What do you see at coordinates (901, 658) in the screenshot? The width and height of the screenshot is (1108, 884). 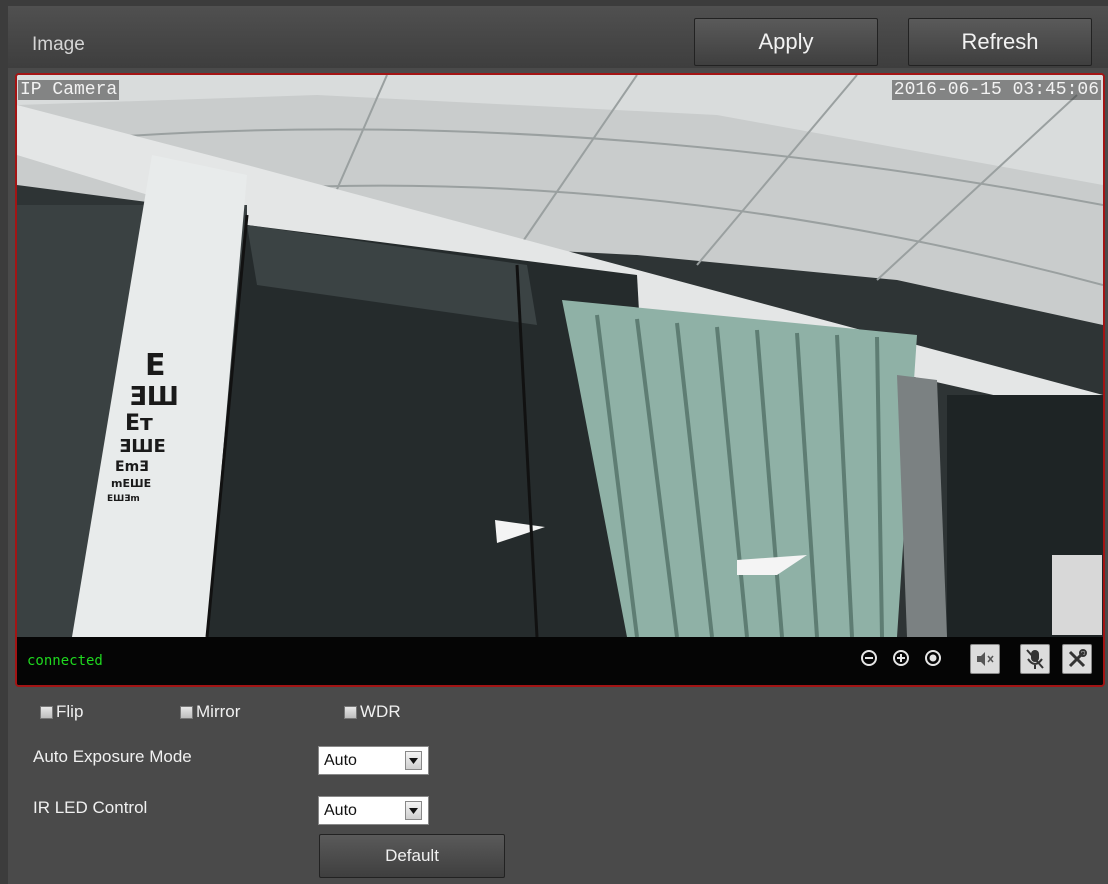 I see `zoom-in-icon` at bounding box center [901, 658].